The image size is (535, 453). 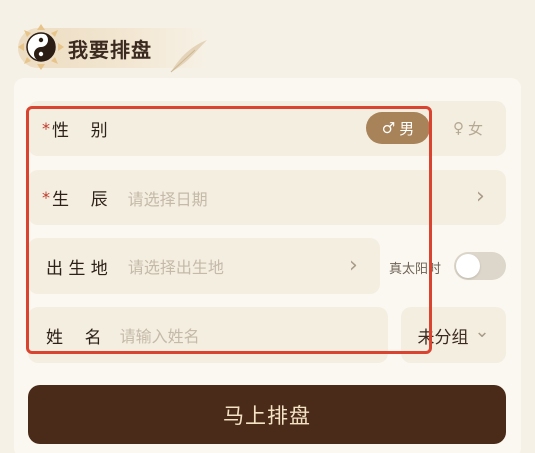 I want to click on solar-time-toggle, so click(x=480, y=266).